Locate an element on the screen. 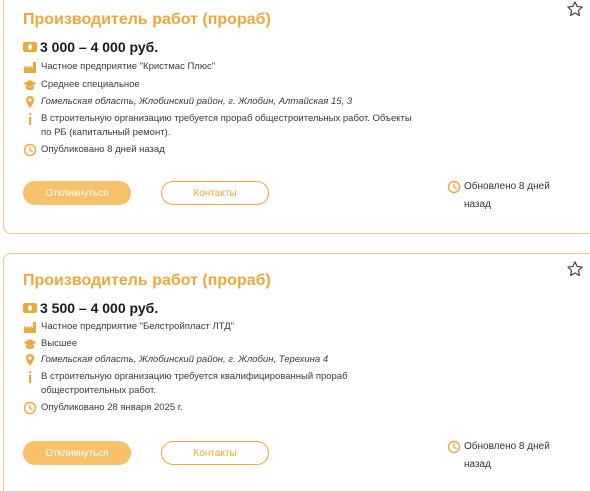 The image size is (590, 491). salary-value: 3 000 – 4 000 руб. is located at coordinates (99, 47).